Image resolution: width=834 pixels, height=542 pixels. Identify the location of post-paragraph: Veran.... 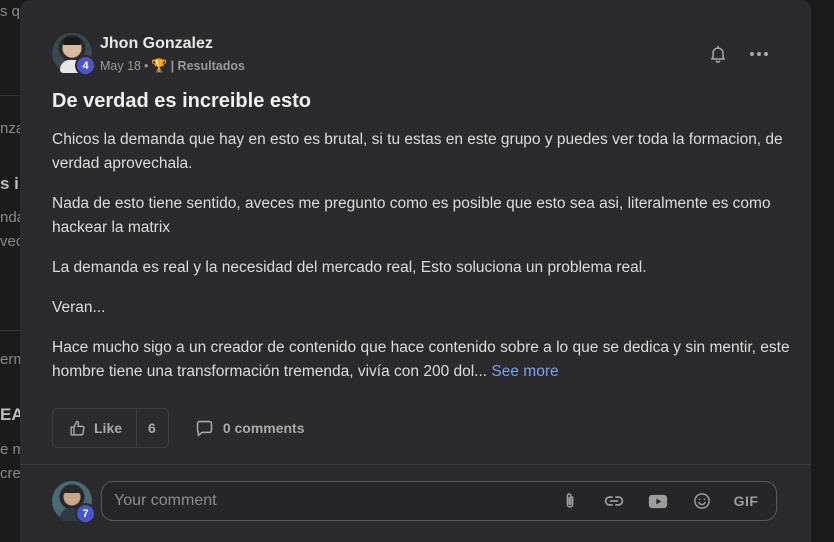
(79, 307).